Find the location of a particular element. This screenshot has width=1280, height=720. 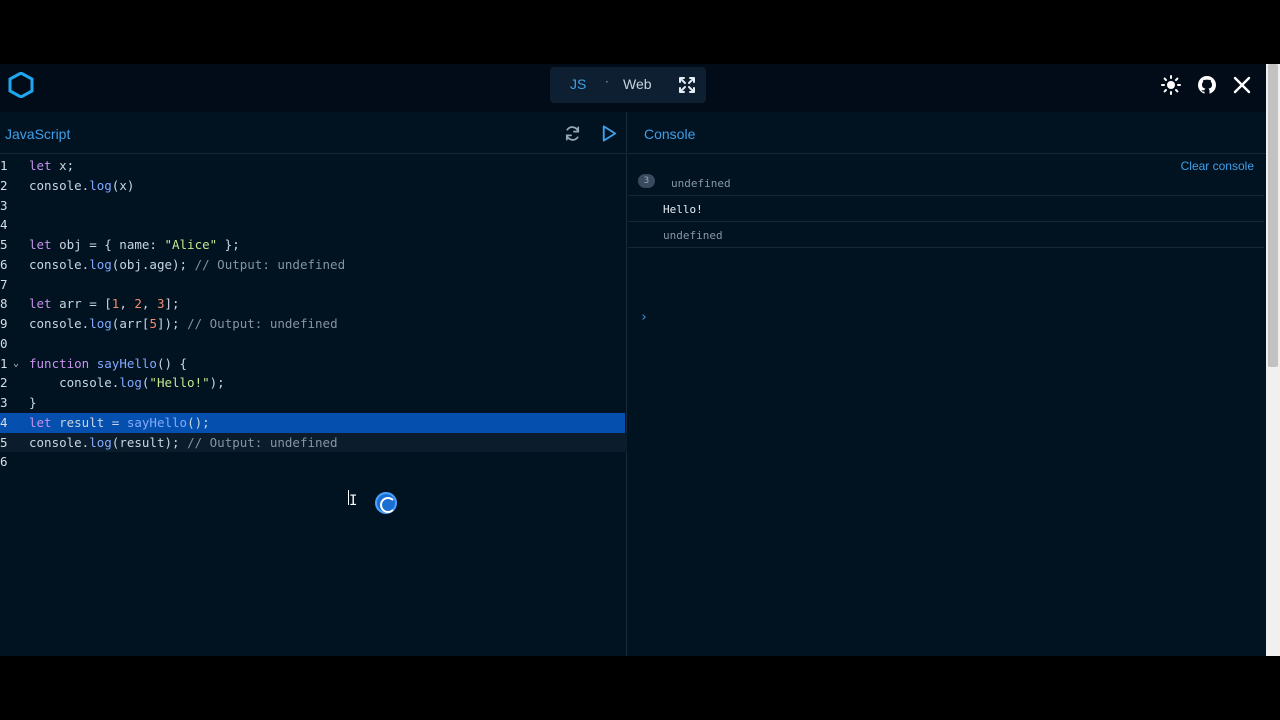

logo-hexagon-icon is located at coordinates (21, 85).